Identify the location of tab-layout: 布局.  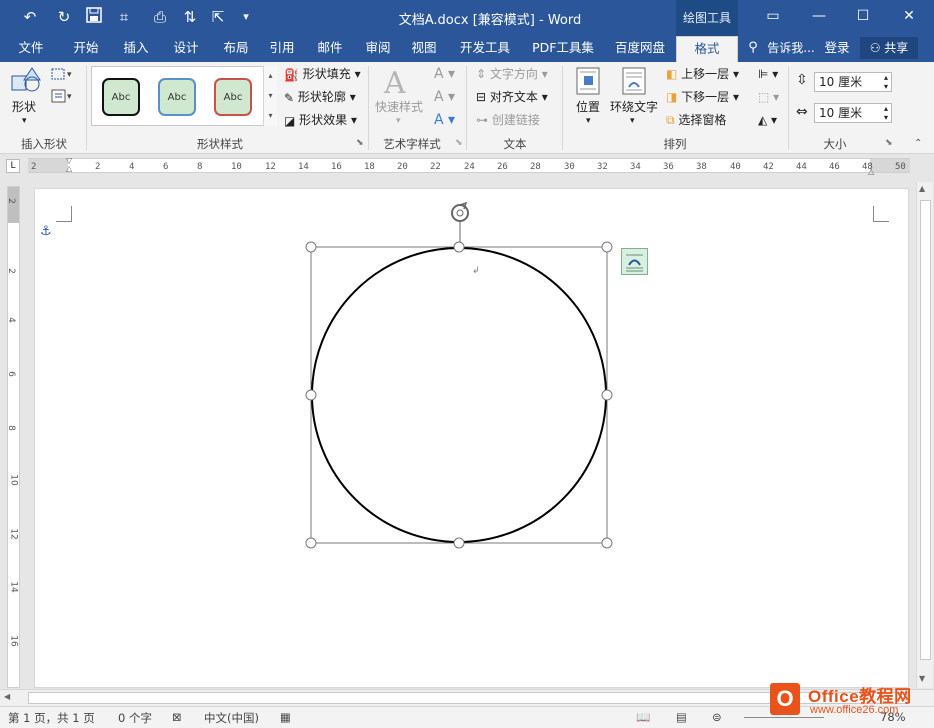
(236, 49).